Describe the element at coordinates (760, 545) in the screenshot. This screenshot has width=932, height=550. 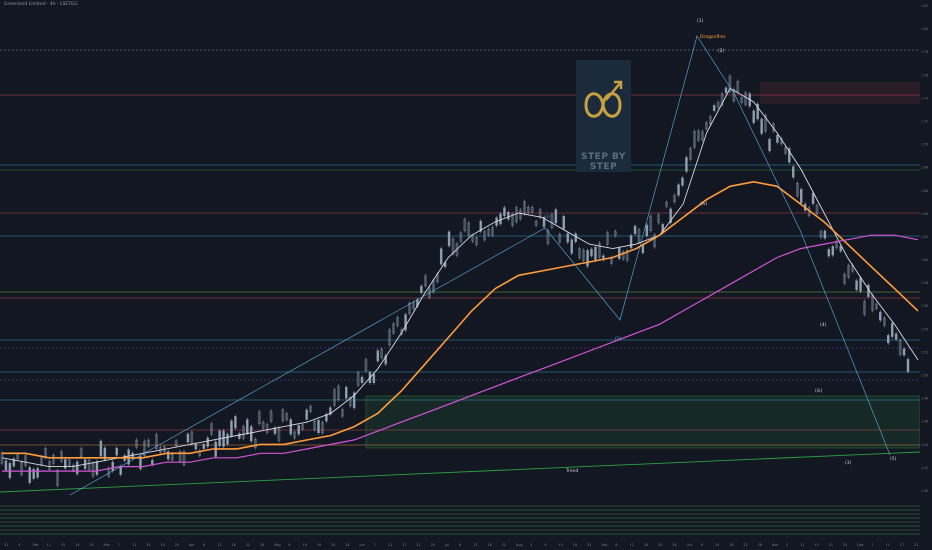
I see `x-tick-label: 28` at that location.